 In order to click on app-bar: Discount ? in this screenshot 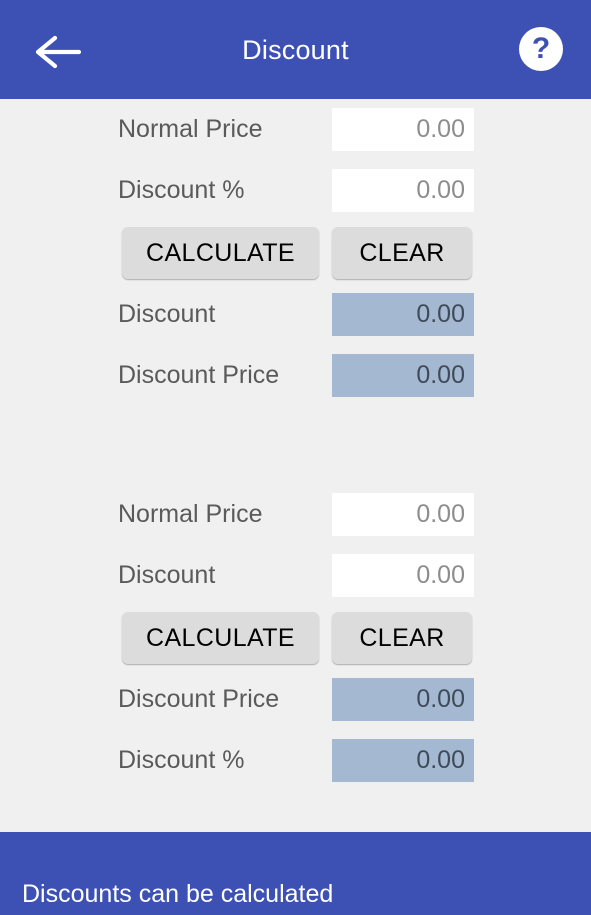, I will do `click(295, 49)`.